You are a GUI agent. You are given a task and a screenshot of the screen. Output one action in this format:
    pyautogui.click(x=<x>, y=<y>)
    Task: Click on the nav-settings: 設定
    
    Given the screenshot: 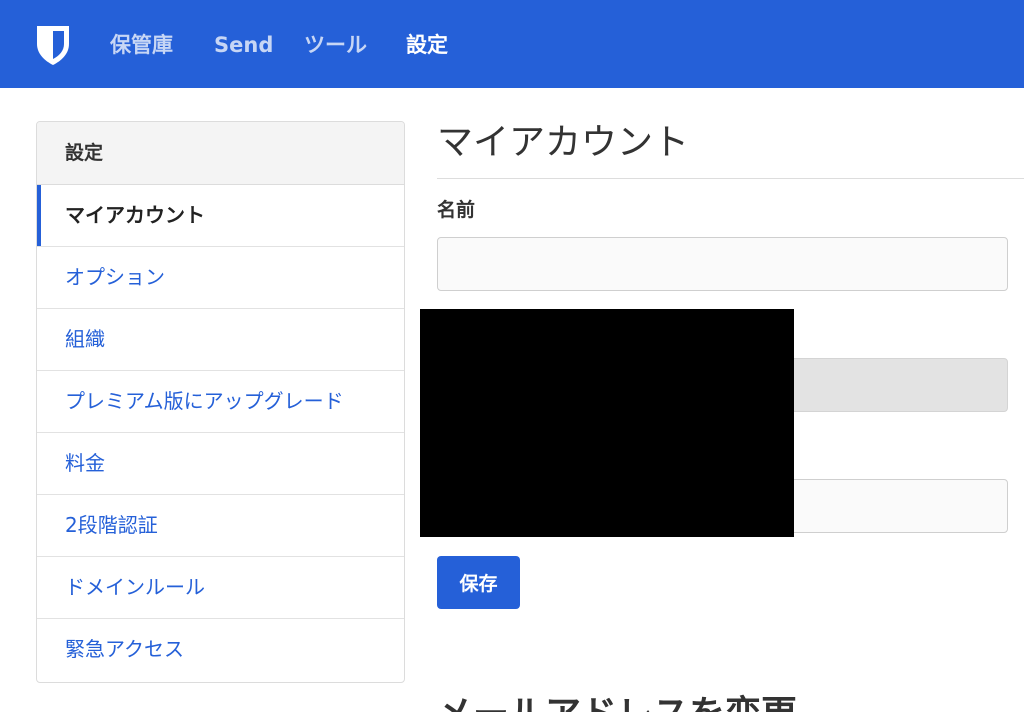 What is the action you would take?
    pyautogui.click(x=427, y=45)
    